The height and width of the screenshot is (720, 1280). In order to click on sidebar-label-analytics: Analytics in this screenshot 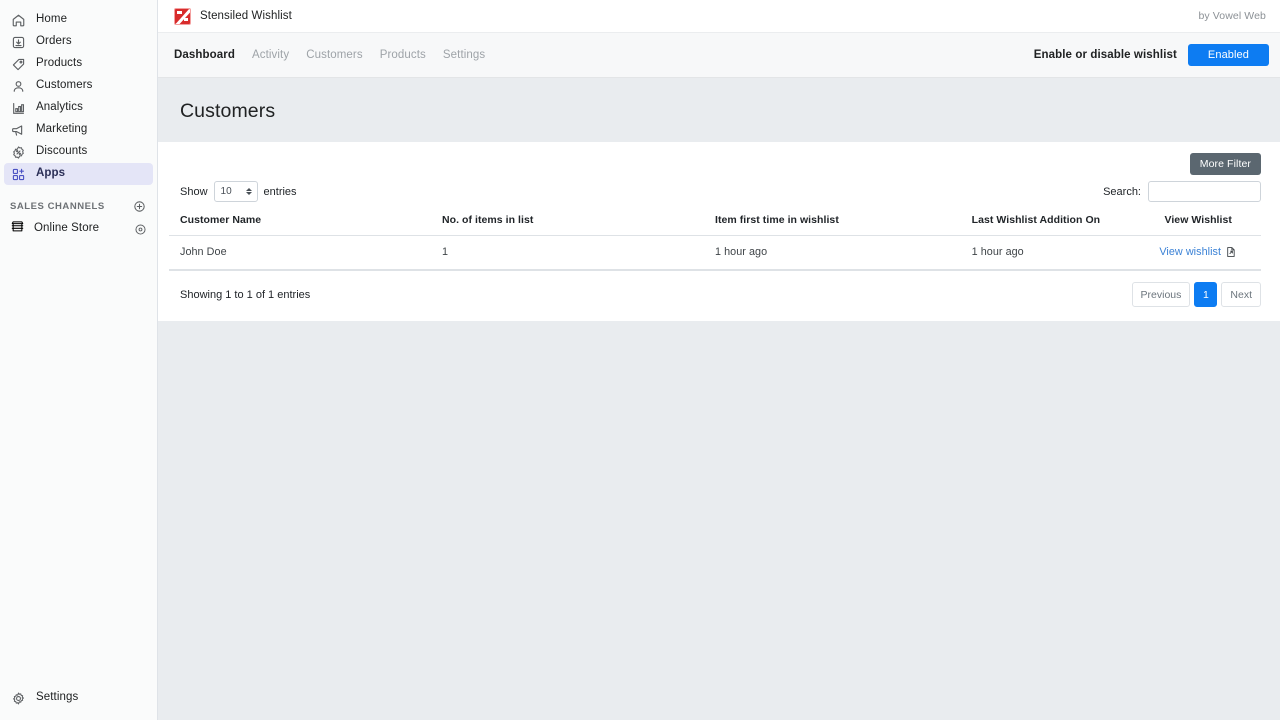, I will do `click(59, 107)`.